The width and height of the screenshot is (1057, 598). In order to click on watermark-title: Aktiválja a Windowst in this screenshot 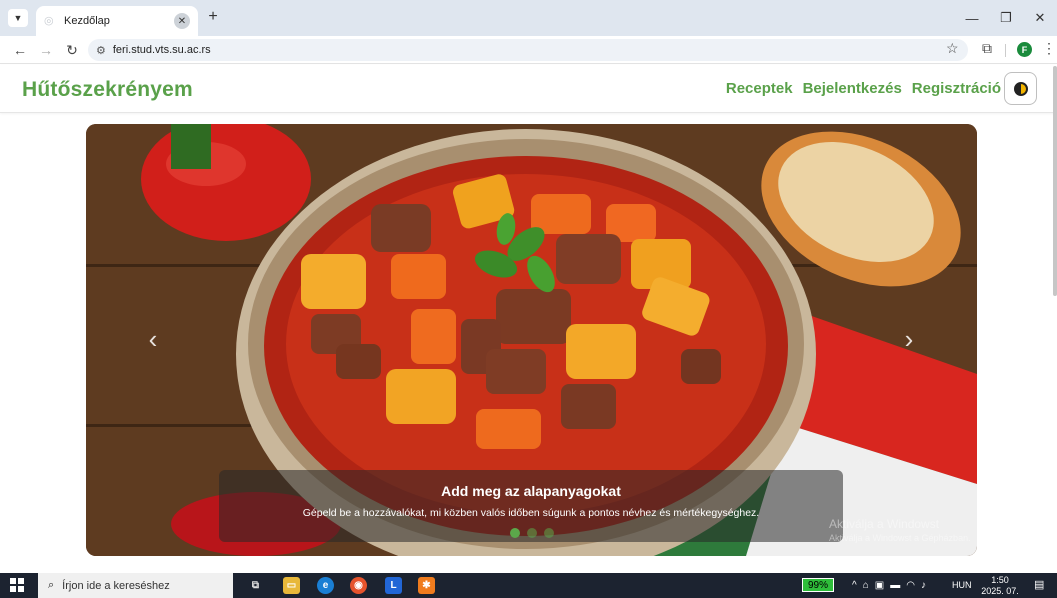, I will do `click(884, 524)`.